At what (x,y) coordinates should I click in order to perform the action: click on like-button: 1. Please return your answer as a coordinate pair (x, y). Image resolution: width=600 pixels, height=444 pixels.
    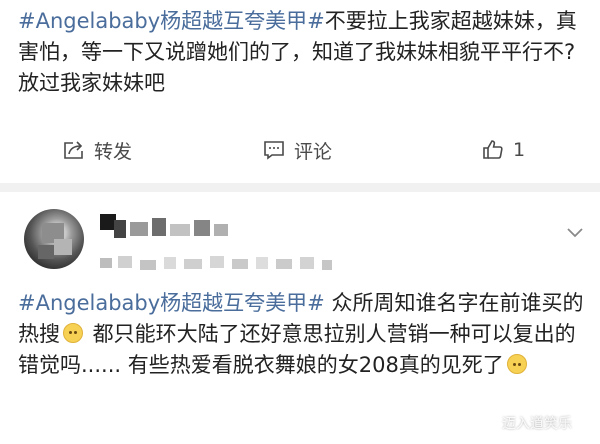
    Looking at the image, I should click on (503, 150).